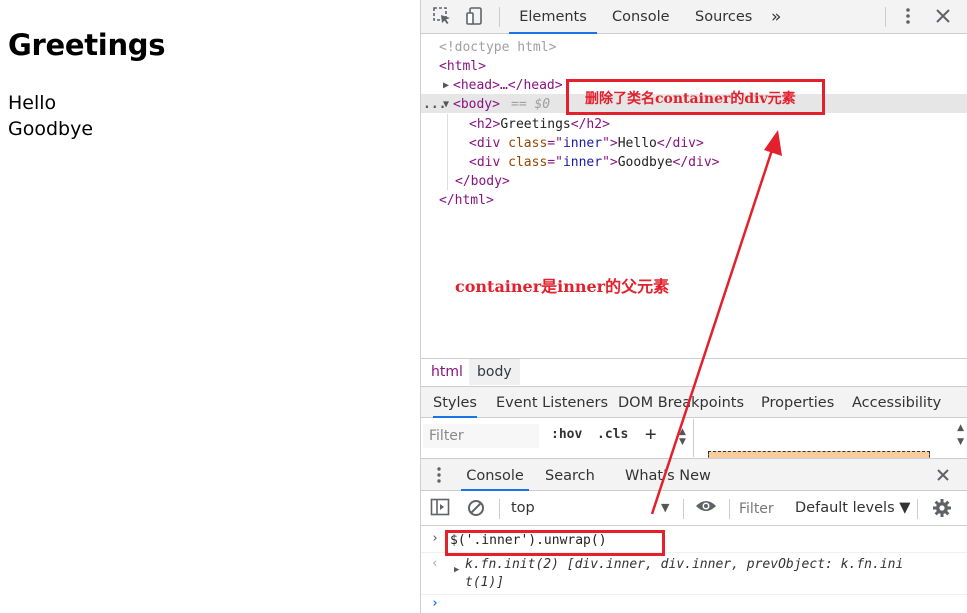 The height and width of the screenshot is (613, 967). Describe the element at coordinates (852, 508) in the screenshot. I see `default-levels-dropdown: Default levels ▼` at that location.